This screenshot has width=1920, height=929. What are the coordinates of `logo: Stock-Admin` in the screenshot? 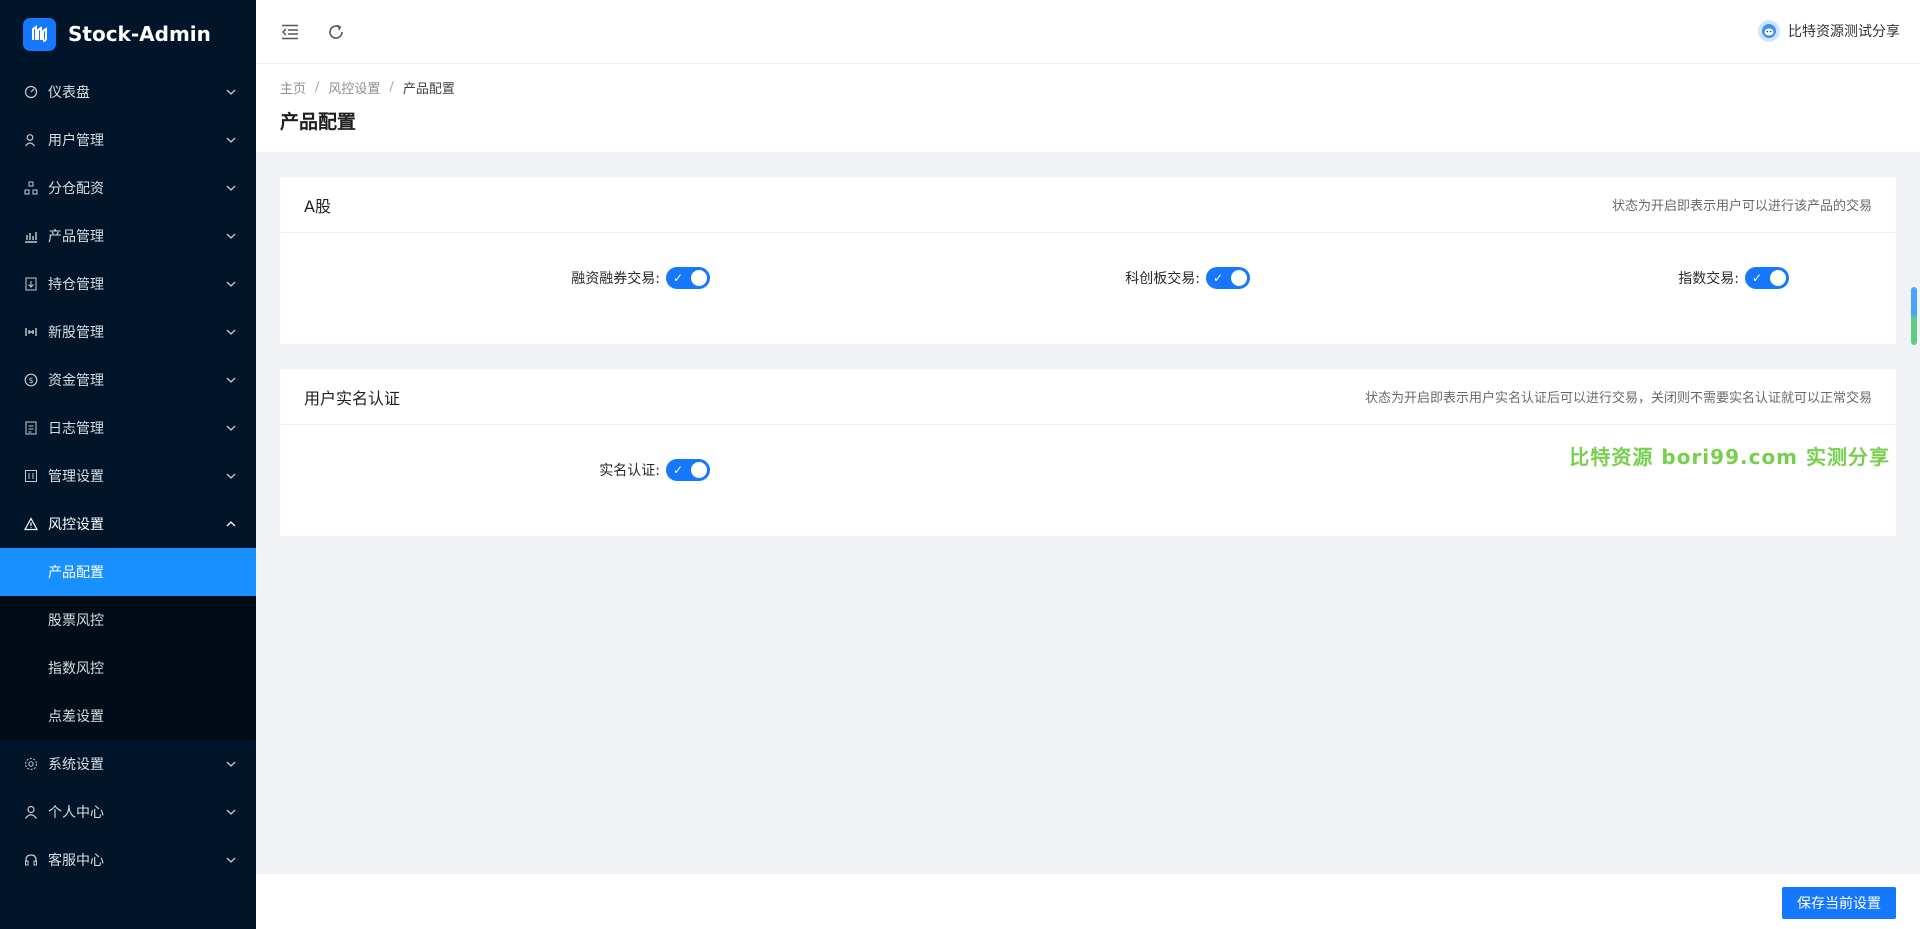 It's located at (128, 34).